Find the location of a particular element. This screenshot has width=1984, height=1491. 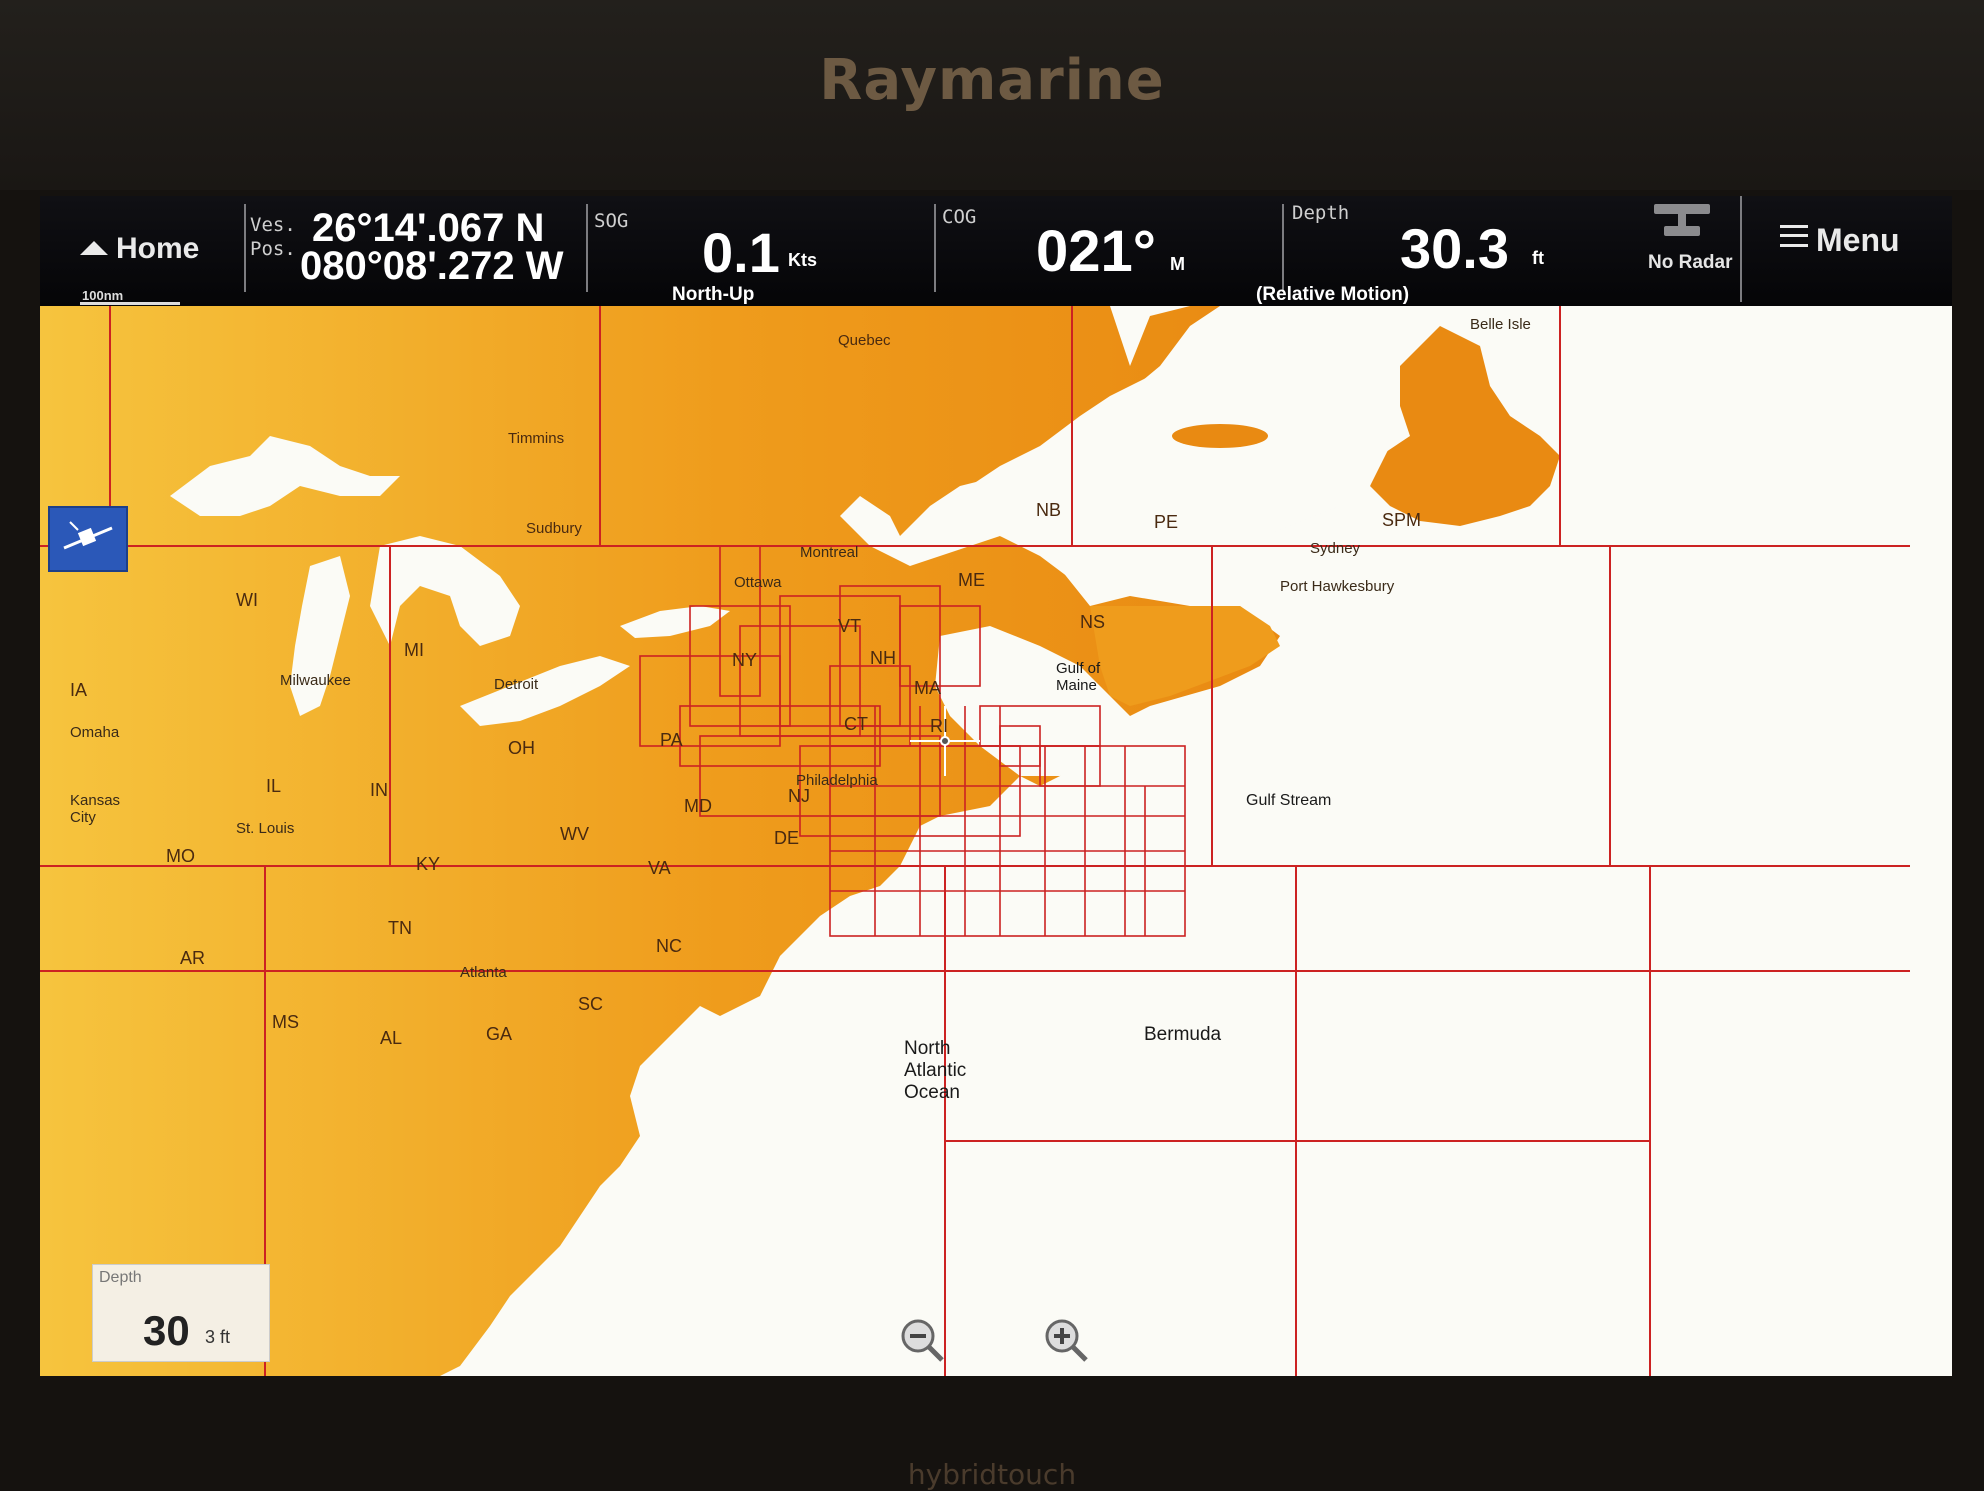

map-label: Ottawa is located at coordinates (758, 582).